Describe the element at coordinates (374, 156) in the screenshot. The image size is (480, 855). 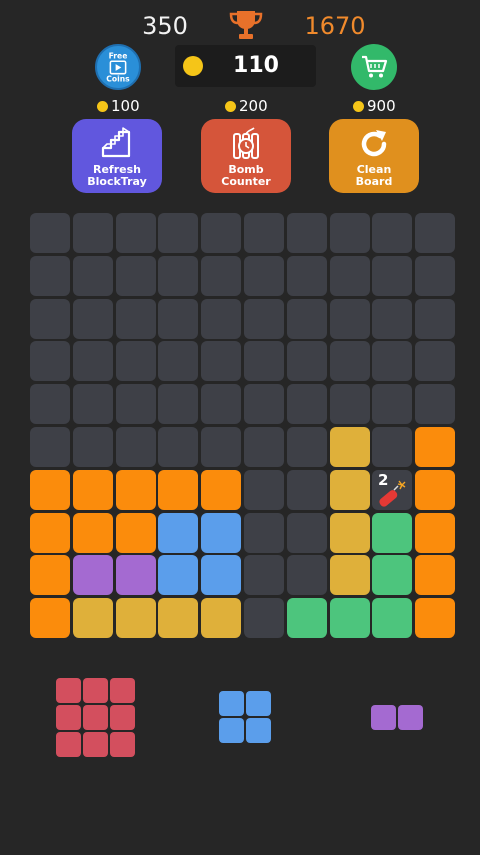
I see `clean-board-button: Clean Board` at that location.